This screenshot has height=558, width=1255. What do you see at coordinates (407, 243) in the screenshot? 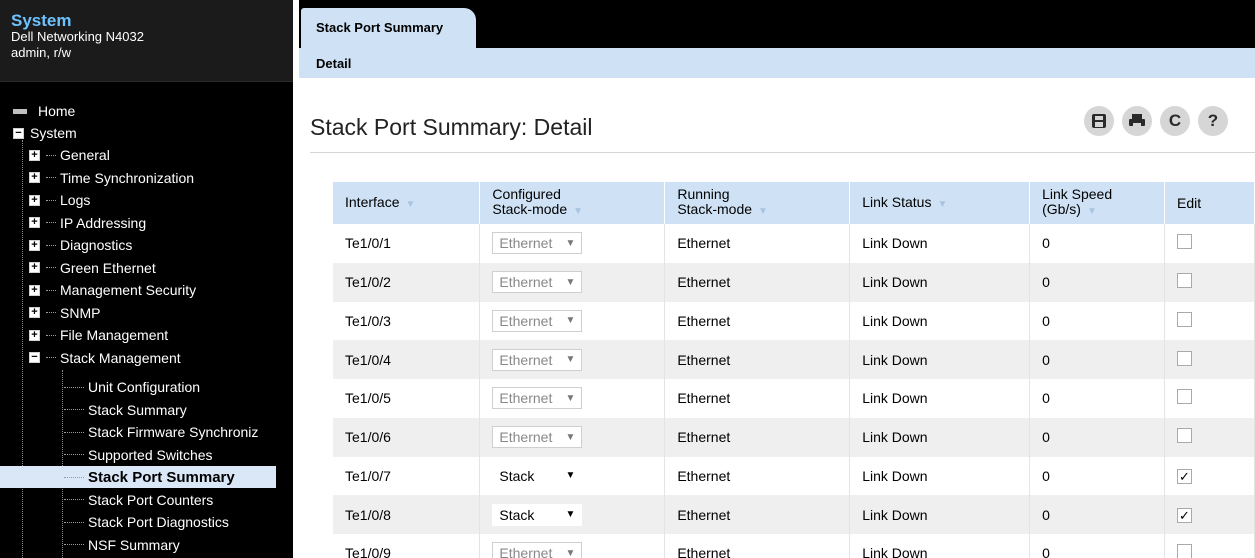
I see `cell-interface: Te1/0/1` at bounding box center [407, 243].